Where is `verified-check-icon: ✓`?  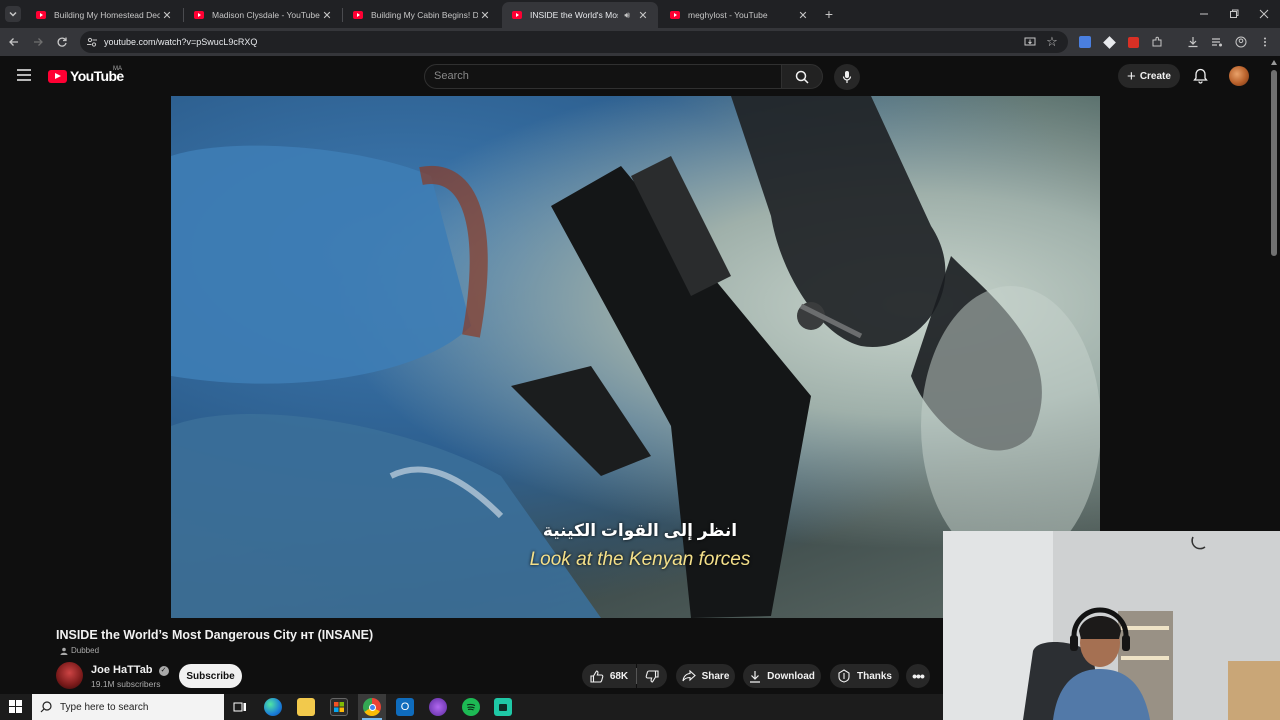
verified-check-icon: ✓ is located at coordinates (163, 671).